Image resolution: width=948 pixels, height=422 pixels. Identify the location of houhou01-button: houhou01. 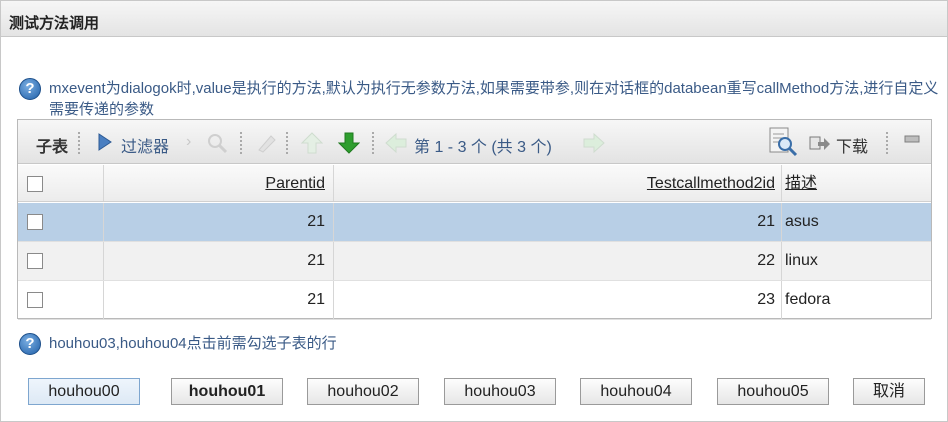
(227, 391).